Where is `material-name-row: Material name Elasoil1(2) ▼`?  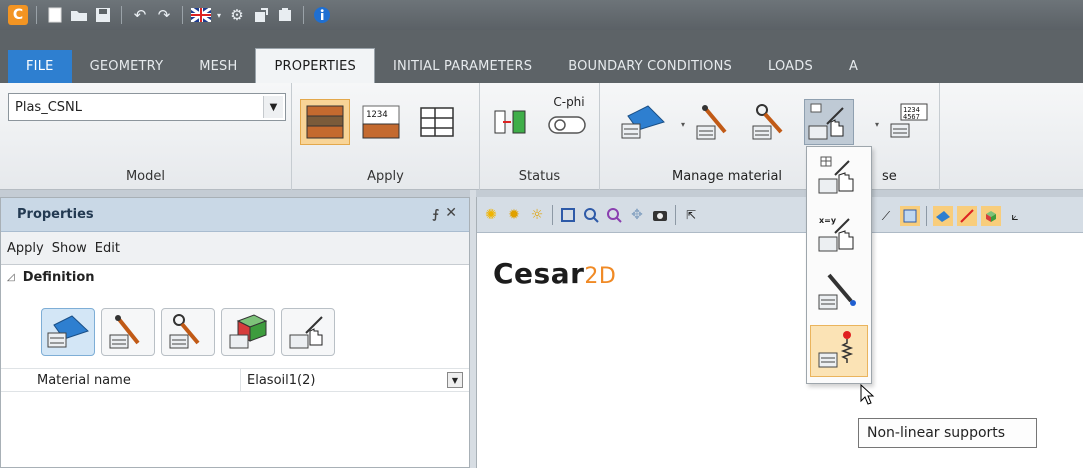 material-name-row: Material name Elasoil1(2) ▼ is located at coordinates (235, 380).